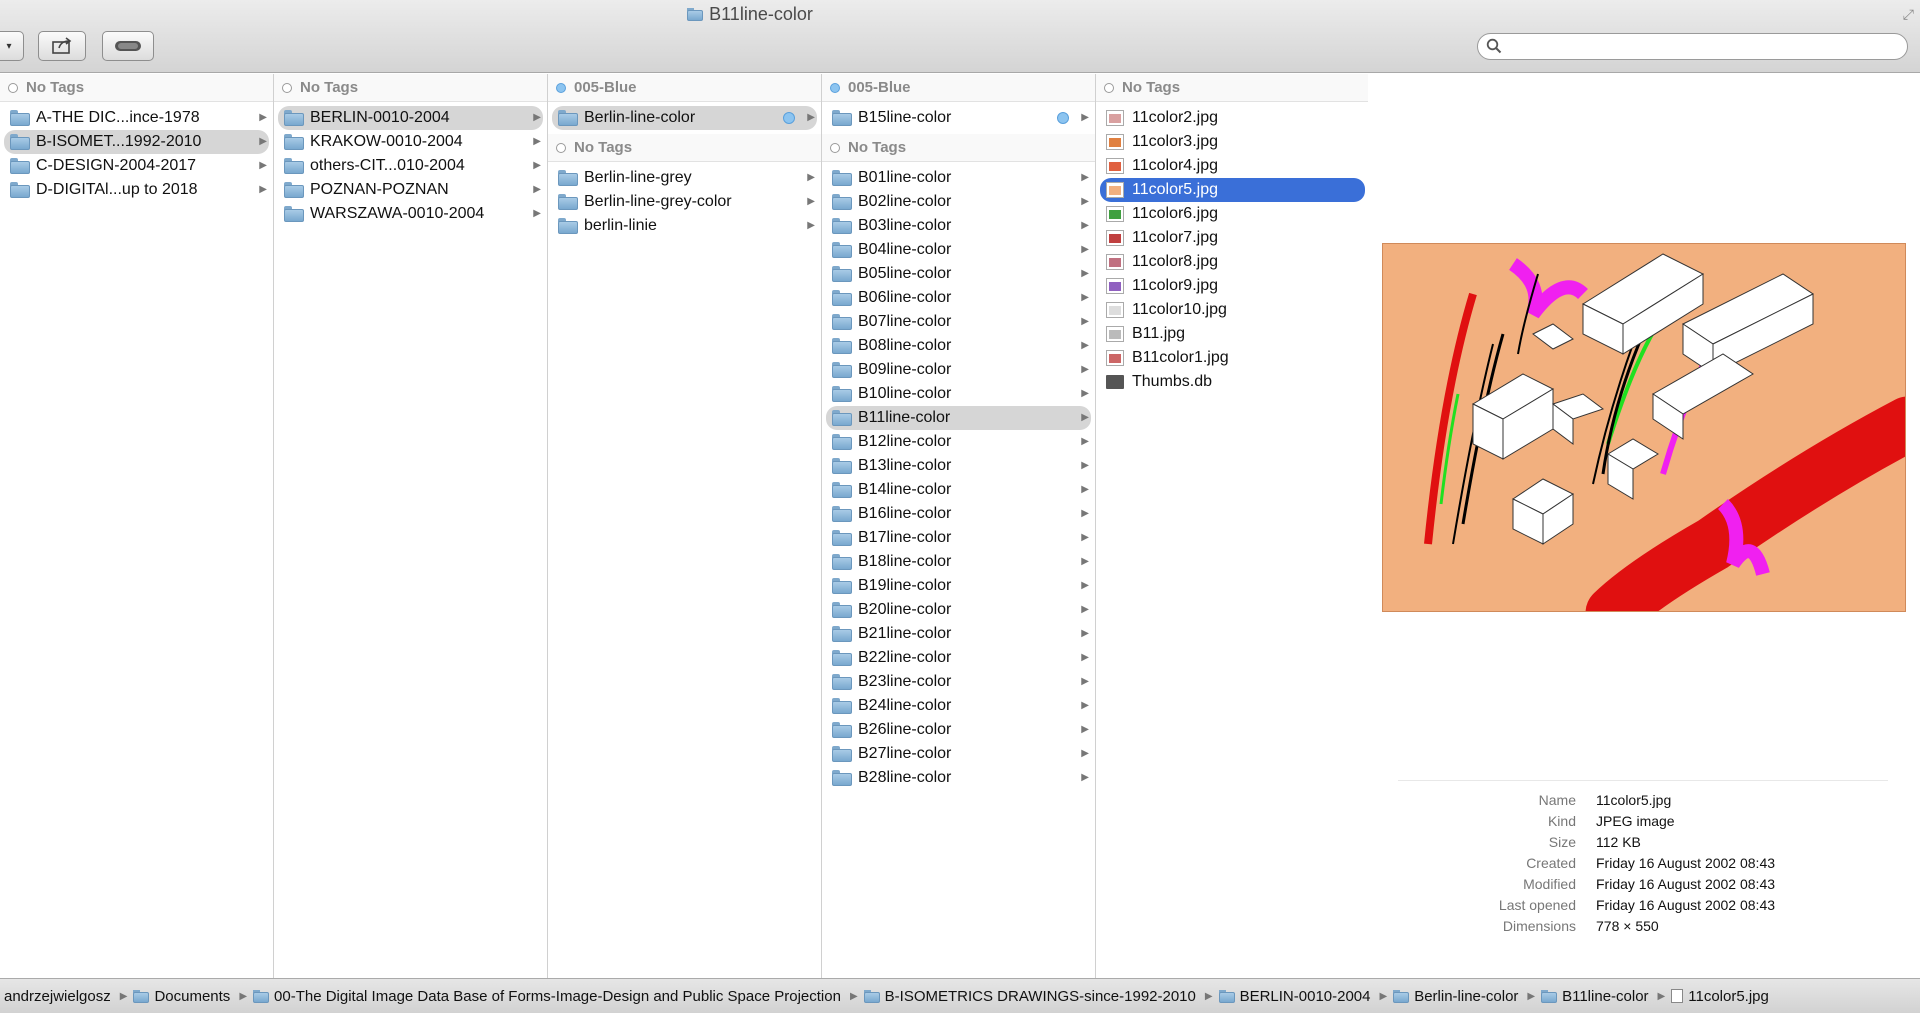 The height and width of the screenshot is (1013, 1920). I want to click on folder-item: POZNAN-POZNAN ▶, so click(410, 190).